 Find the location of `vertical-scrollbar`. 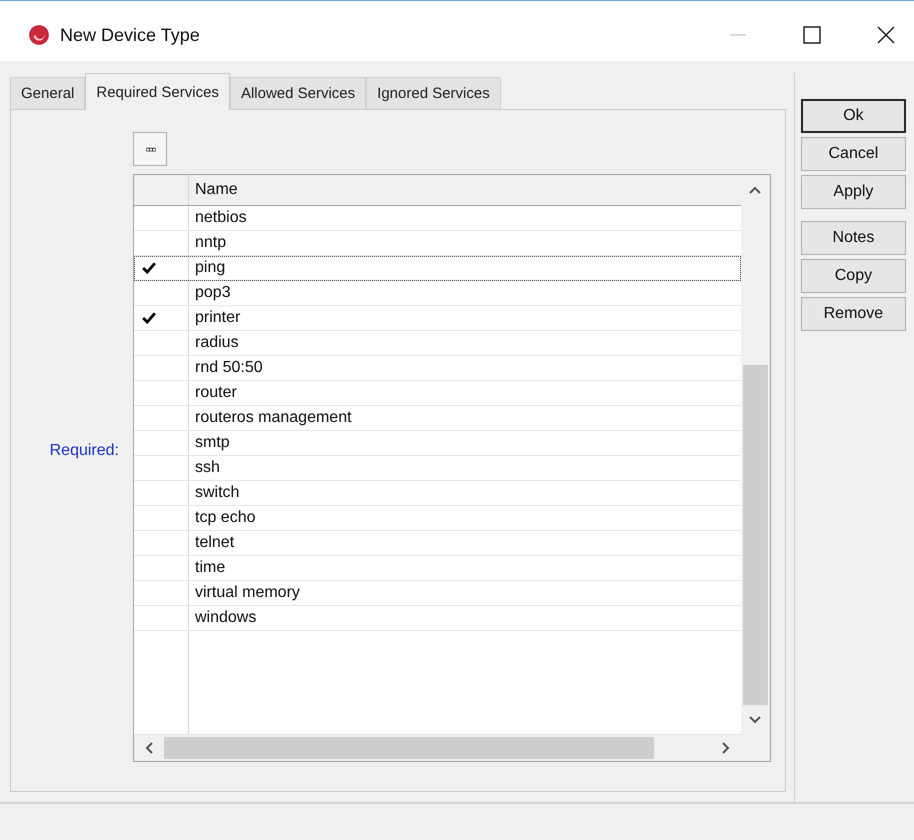

vertical-scrollbar is located at coordinates (755, 455).